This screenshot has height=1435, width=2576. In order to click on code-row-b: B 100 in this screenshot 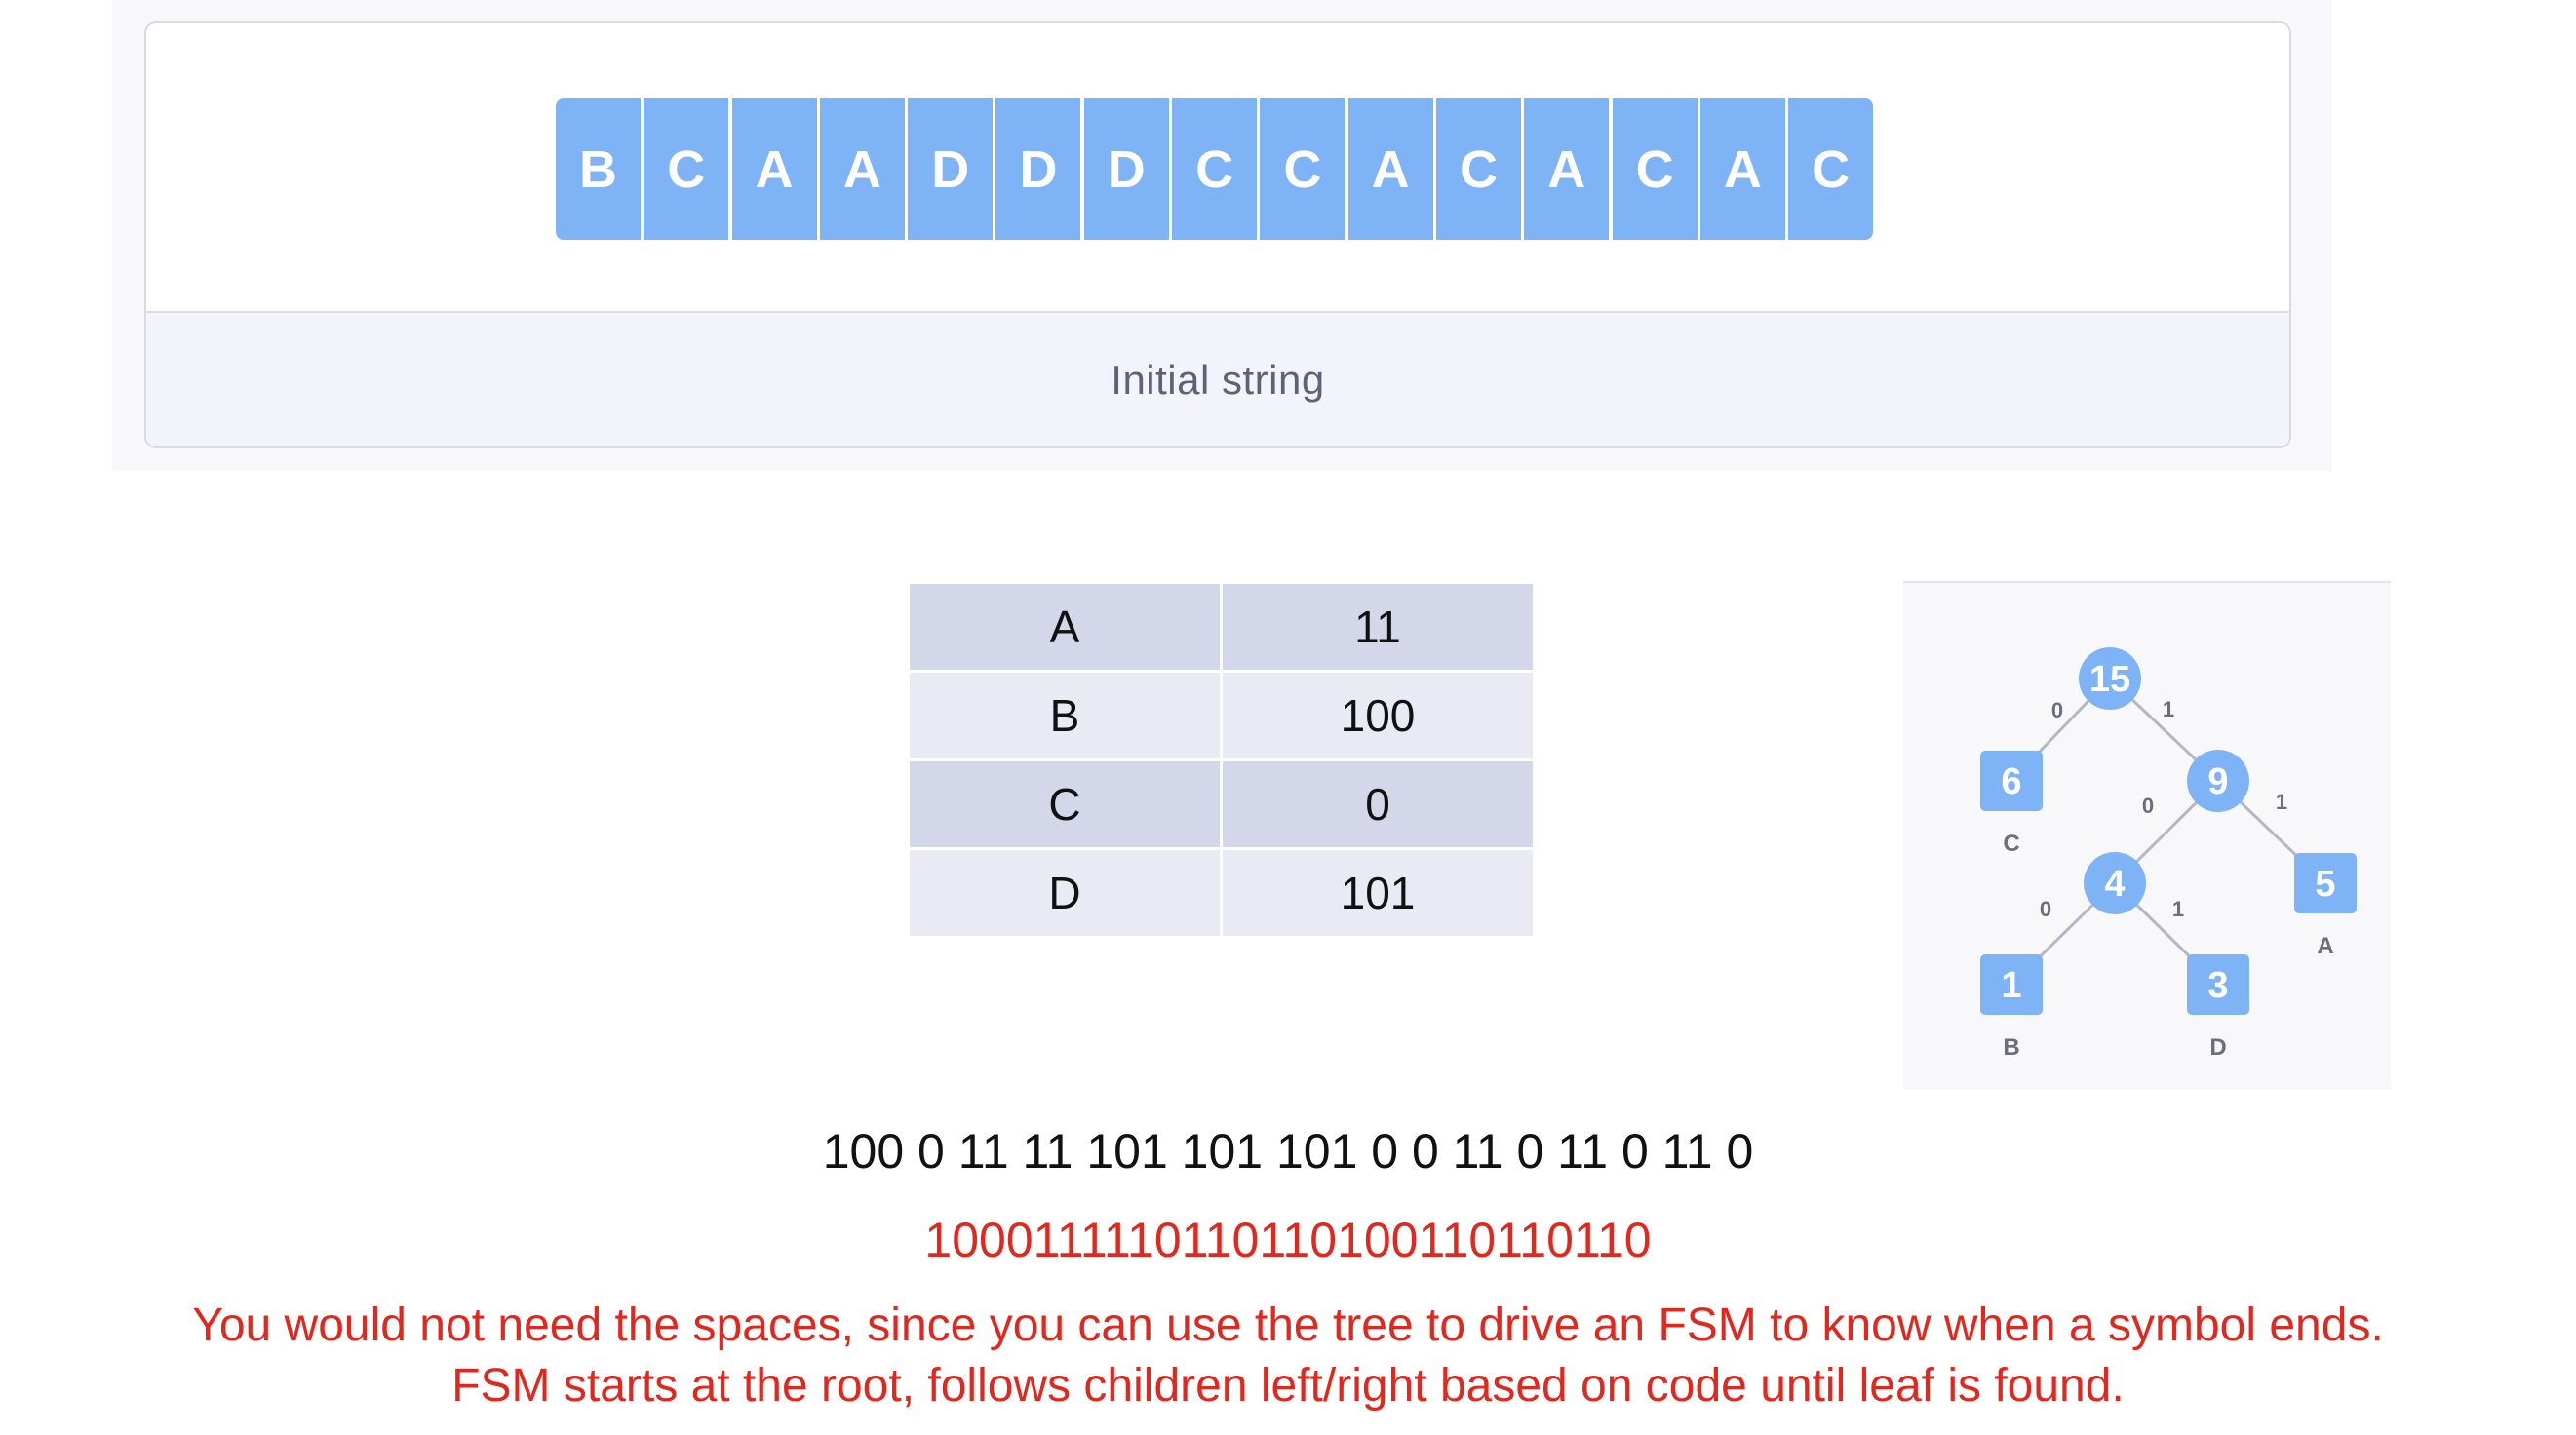, I will do `click(1221, 716)`.